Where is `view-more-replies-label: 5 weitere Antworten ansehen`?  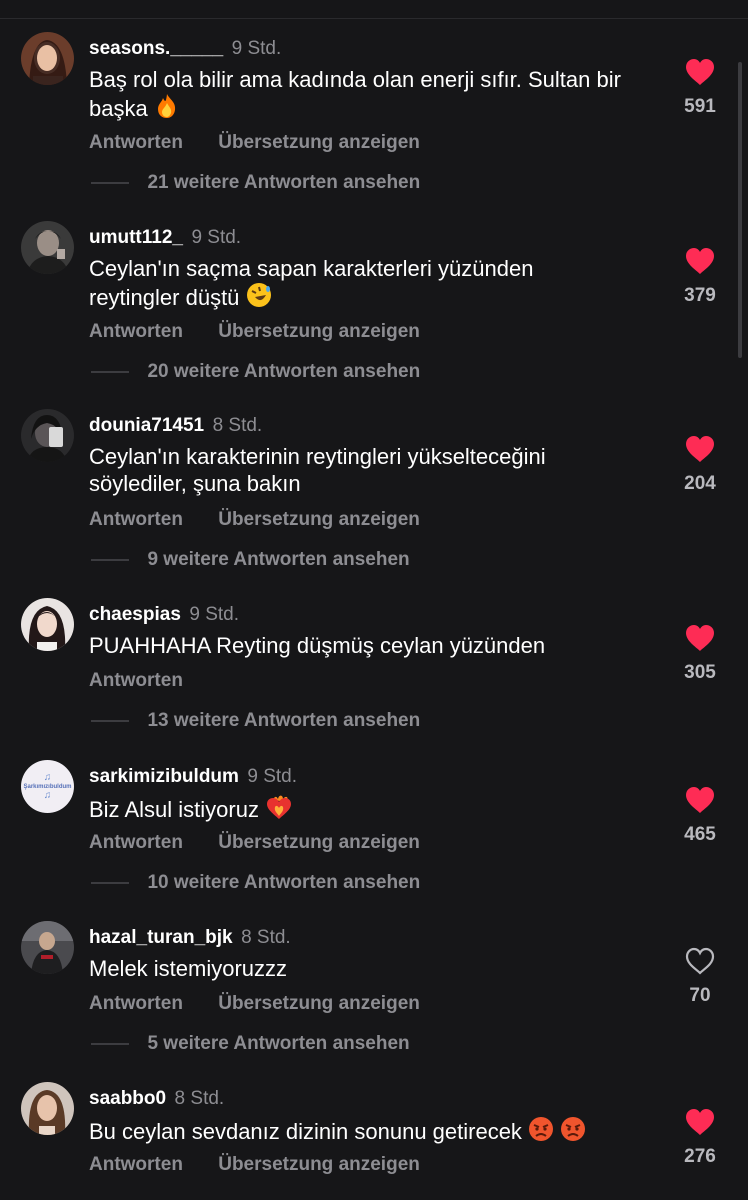
view-more-replies-label: 5 weitere Antworten ansehen is located at coordinates (278, 1043).